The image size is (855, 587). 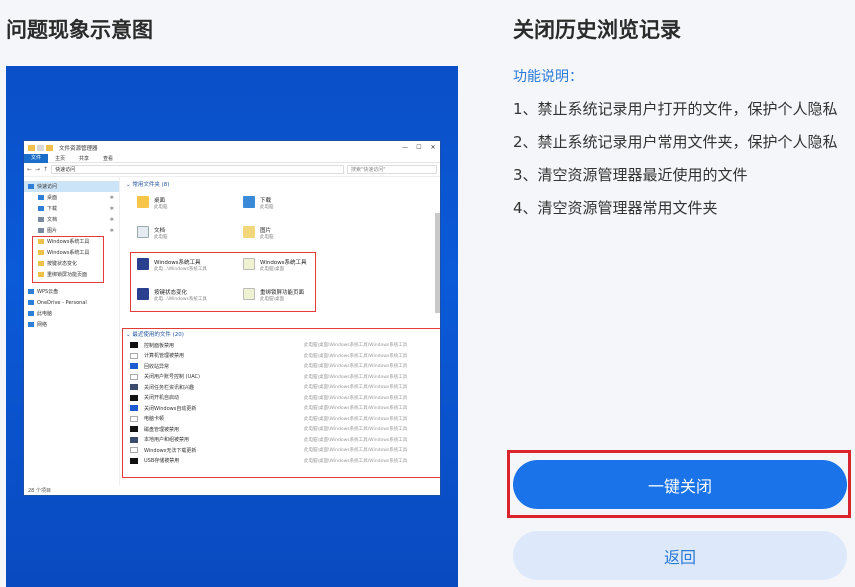 What do you see at coordinates (232, 147) in the screenshot?
I see `explorer-titlebar: 文件资源管理器 — ☐ ✕` at bounding box center [232, 147].